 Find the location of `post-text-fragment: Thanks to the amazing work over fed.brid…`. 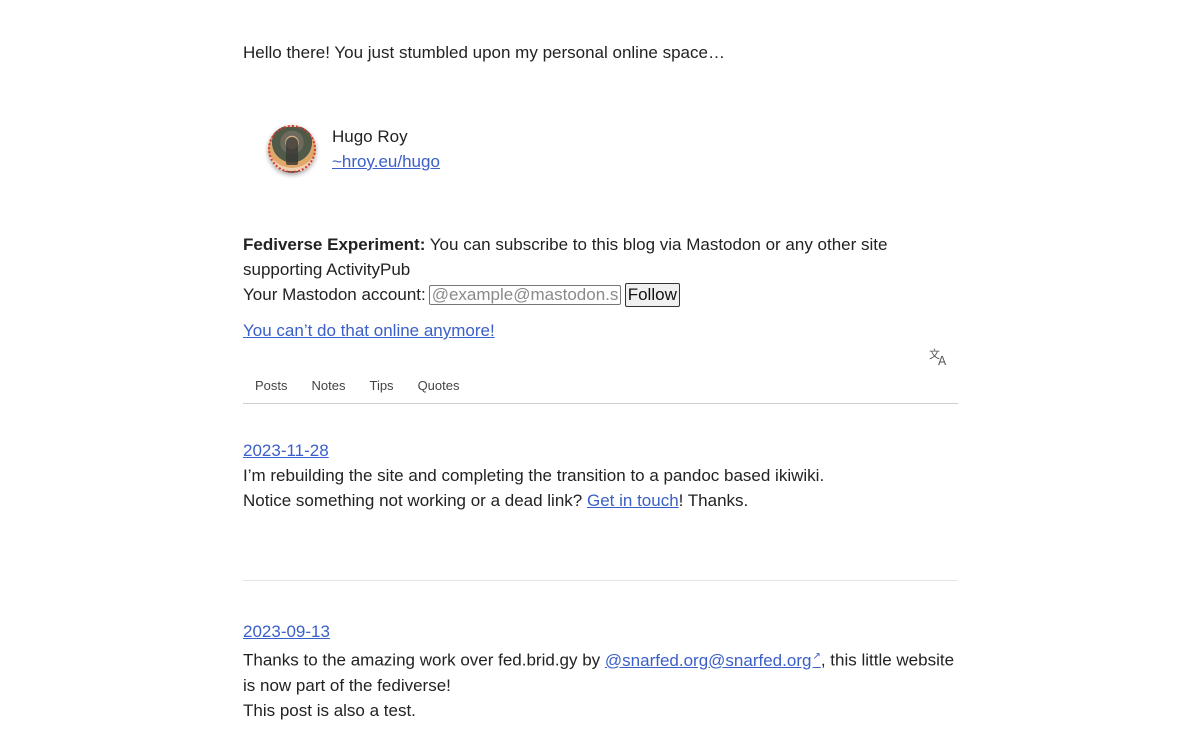

post-text-fragment: Thanks to the amazing work over fed.brid… is located at coordinates (422, 660).